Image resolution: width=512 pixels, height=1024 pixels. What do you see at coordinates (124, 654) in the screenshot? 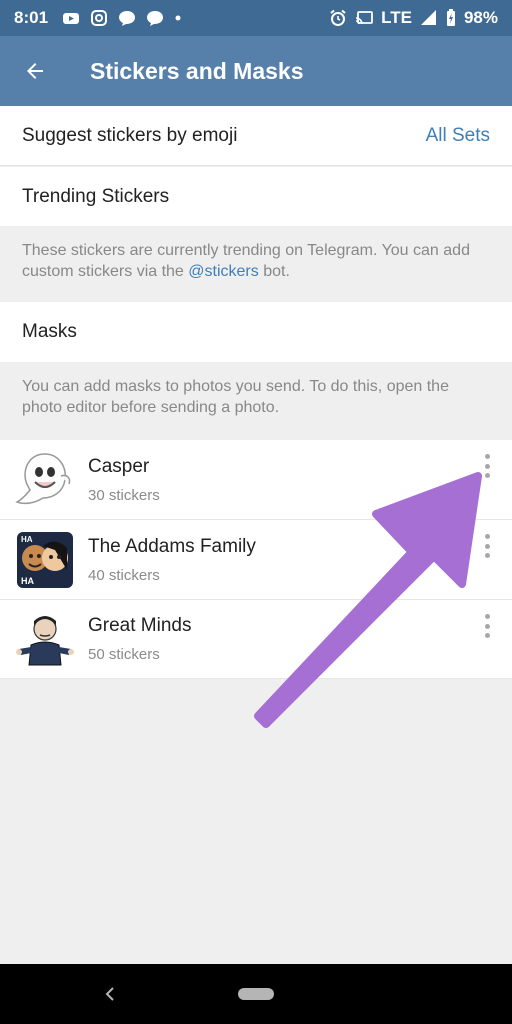
I see `sticker-set-count: 50 stickers` at bounding box center [124, 654].